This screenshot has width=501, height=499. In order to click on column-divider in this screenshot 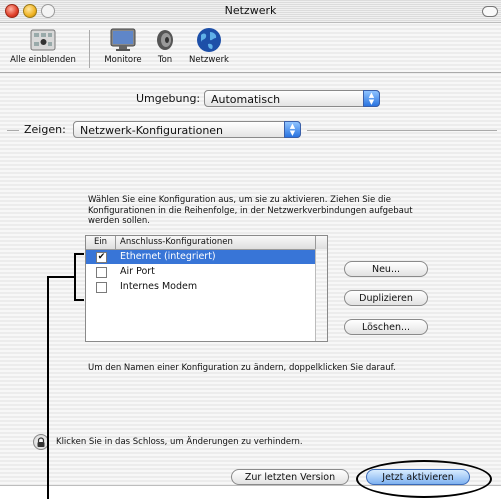, I will do `click(315, 242)`.